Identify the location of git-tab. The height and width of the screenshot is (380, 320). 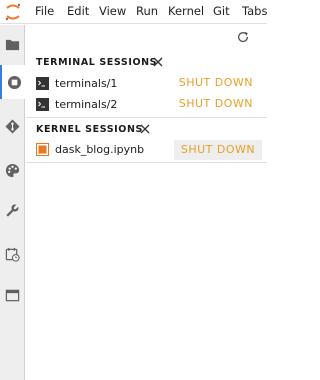
(12, 126).